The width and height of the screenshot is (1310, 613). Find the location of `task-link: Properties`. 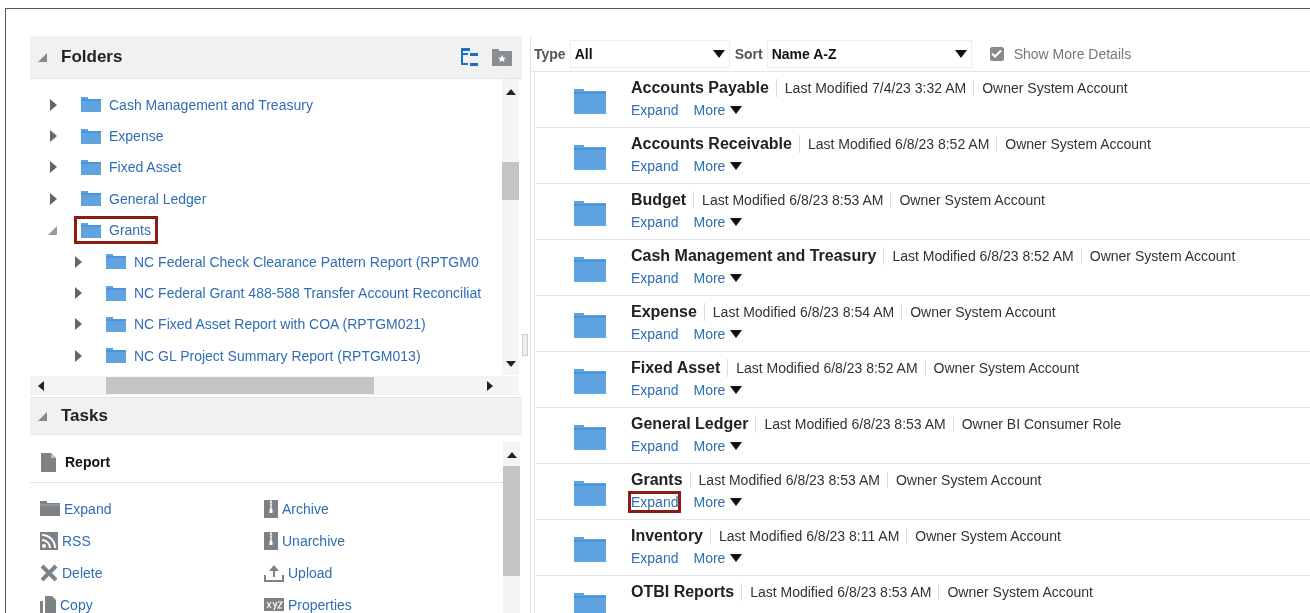

task-link: Properties is located at coordinates (308, 604).